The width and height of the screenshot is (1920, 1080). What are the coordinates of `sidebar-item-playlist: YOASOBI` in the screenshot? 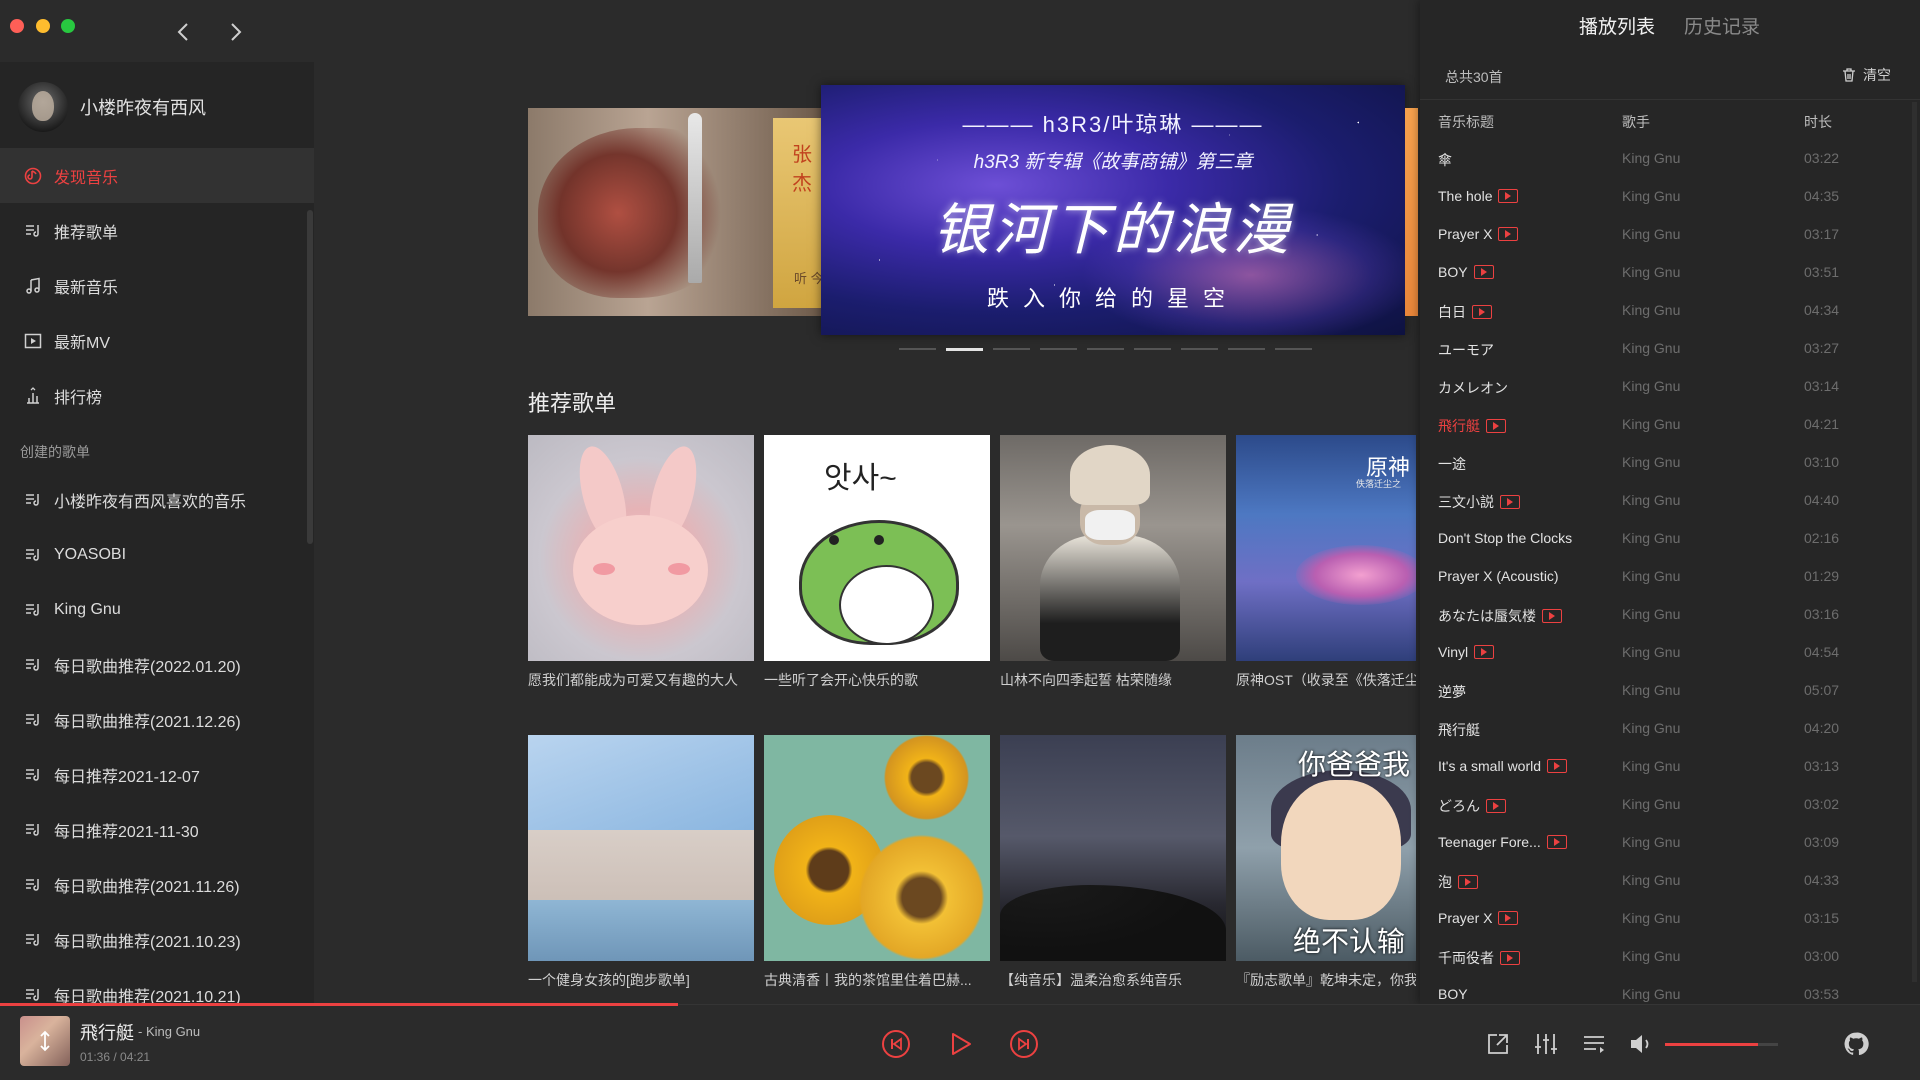 It's located at (157, 554).